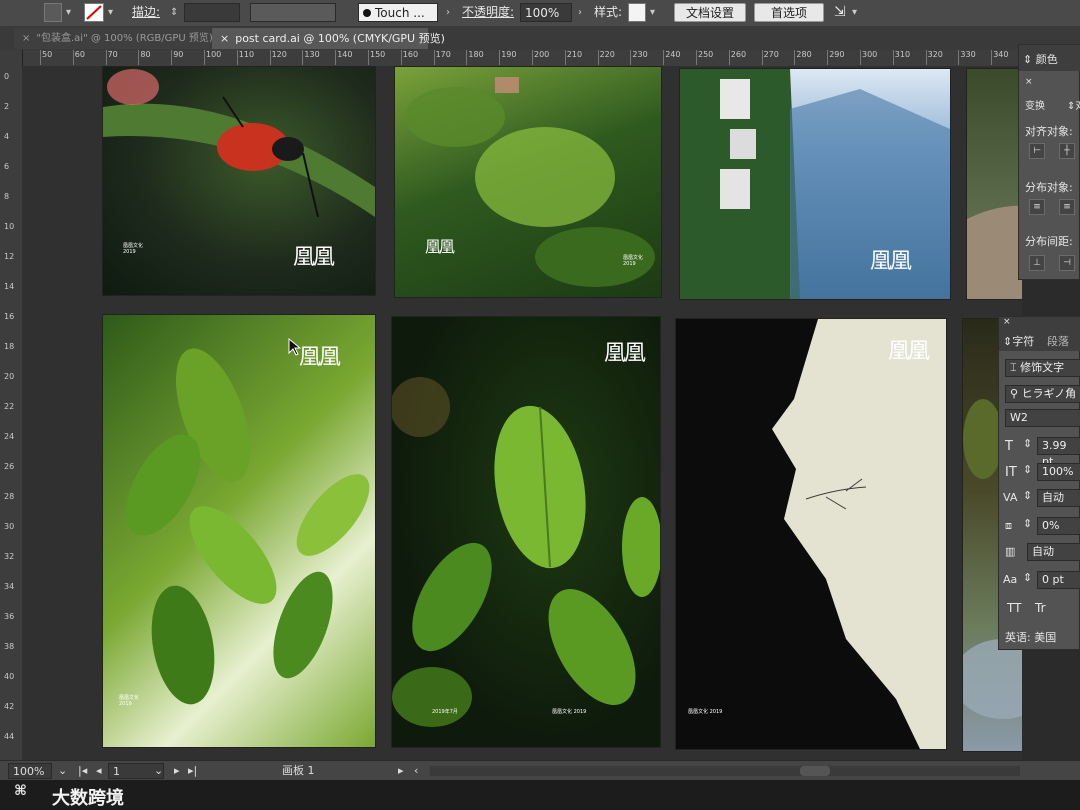 This screenshot has width=1080, height=810. I want to click on color-panel-tab: ⇕ 颜色, so click(1040, 59).